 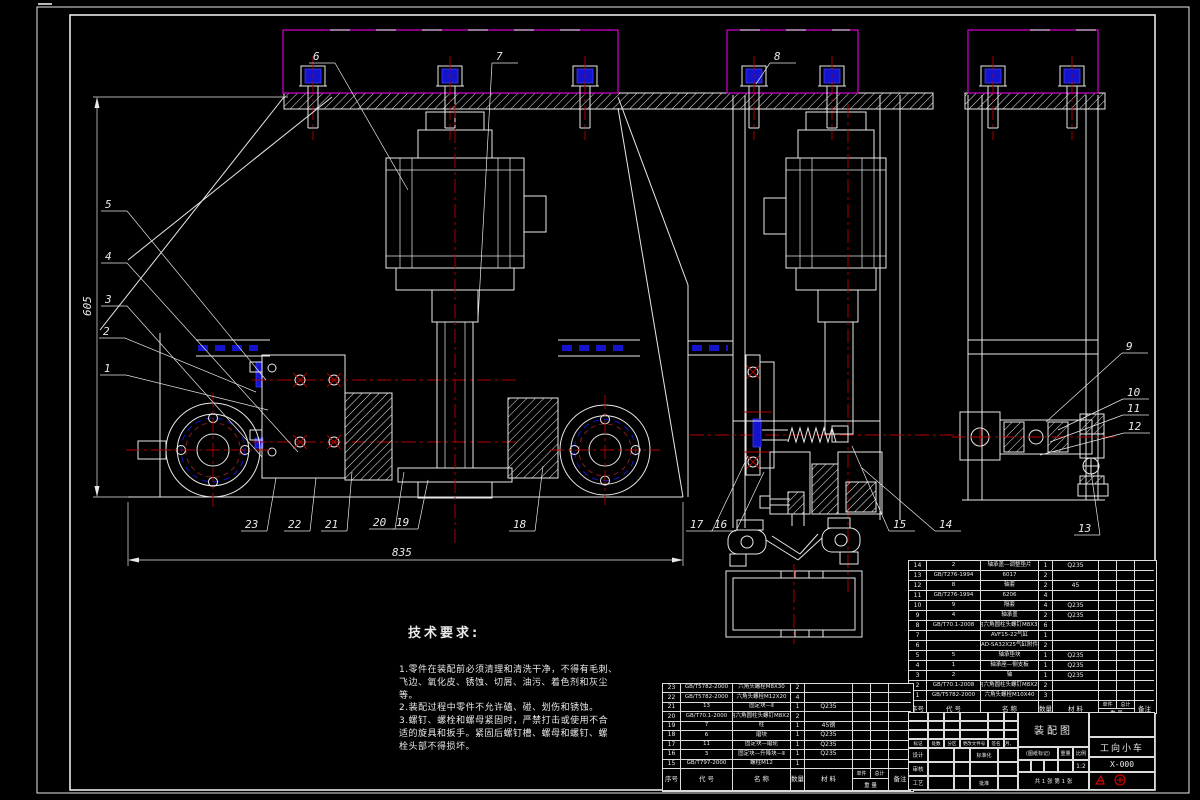 What do you see at coordinates (1010, 596) in the screenshot?
I see `bom-cell: 6206` at bounding box center [1010, 596].